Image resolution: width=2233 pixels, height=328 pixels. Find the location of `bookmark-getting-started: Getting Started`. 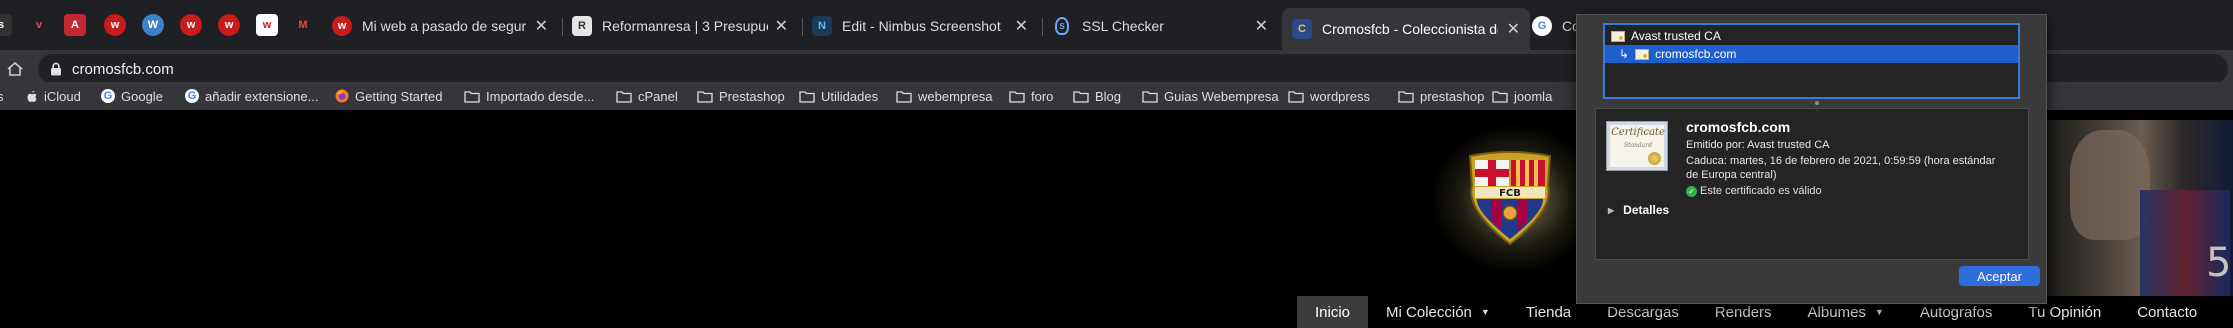

bookmark-getting-started: Getting Started is located at coordinates (388, 96).